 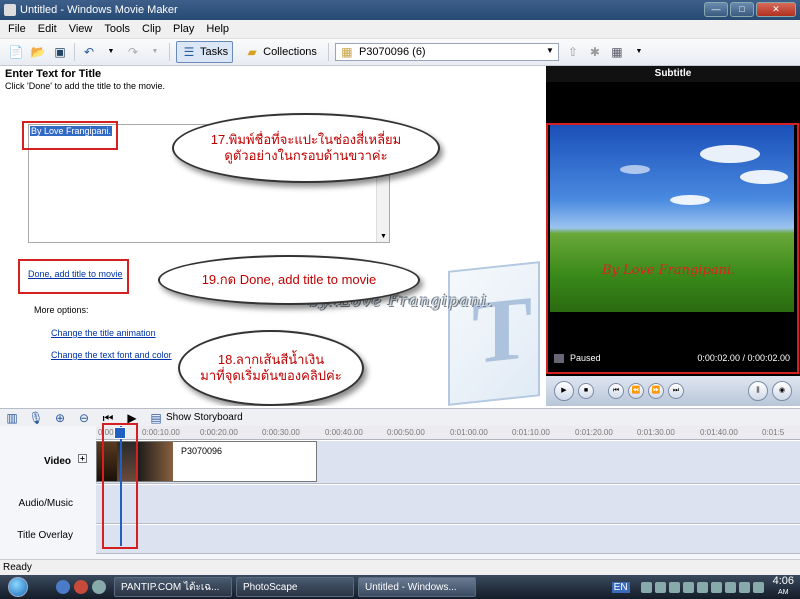 What do you see at coordinates (99, 10) in the screenshot?
I see `window-title: Untitled - Windows Movie Maker` at bounding box center [99, 10].